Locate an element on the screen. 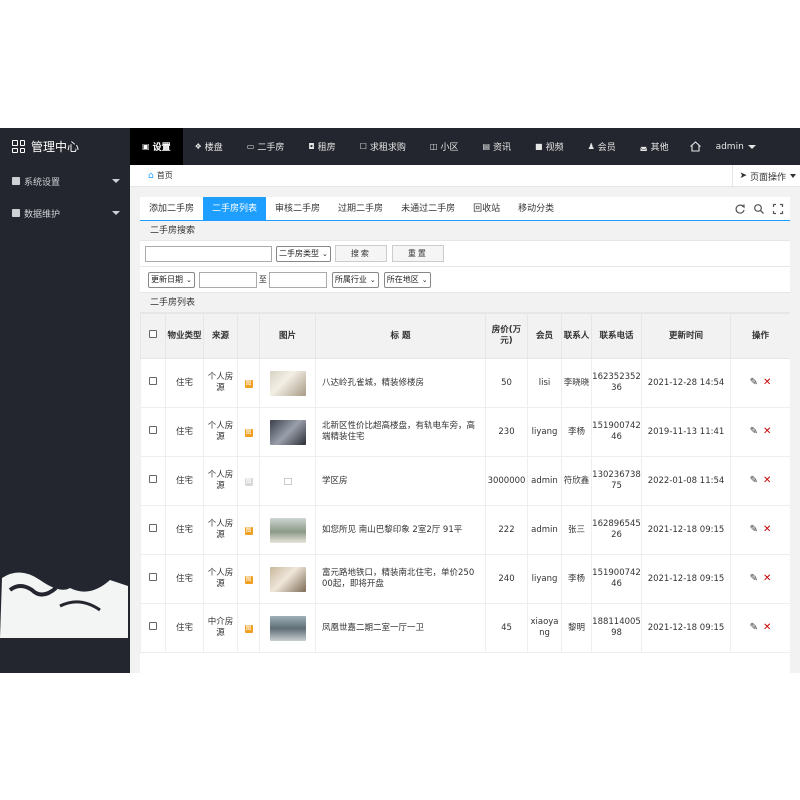  region-select: 所在地区 ⌄ is located at coordinates (407, 279).